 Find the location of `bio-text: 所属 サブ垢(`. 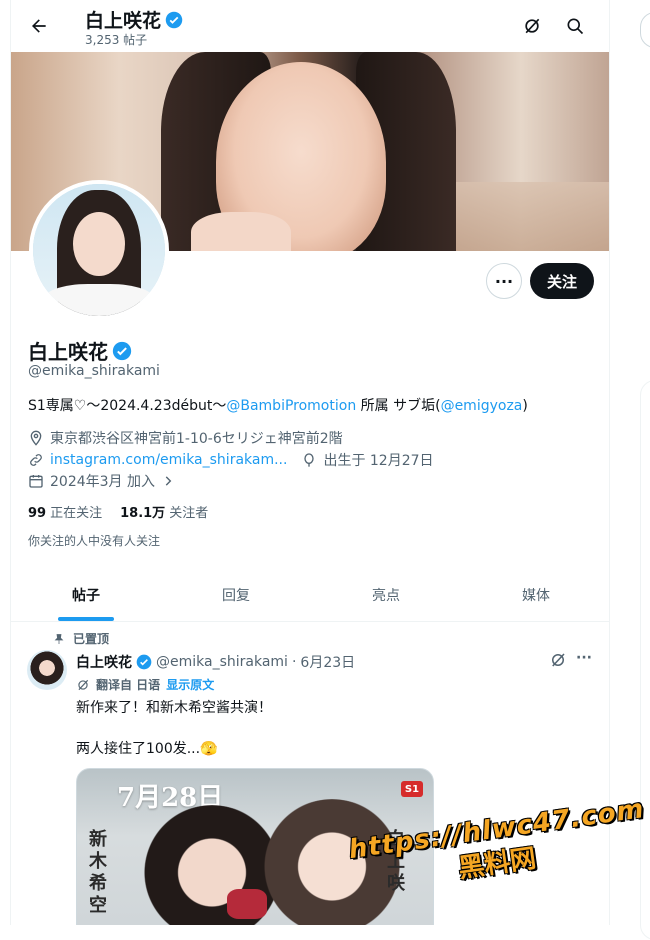

bio-text: 所属 サブ垢( is located at coordinates (398, 406).